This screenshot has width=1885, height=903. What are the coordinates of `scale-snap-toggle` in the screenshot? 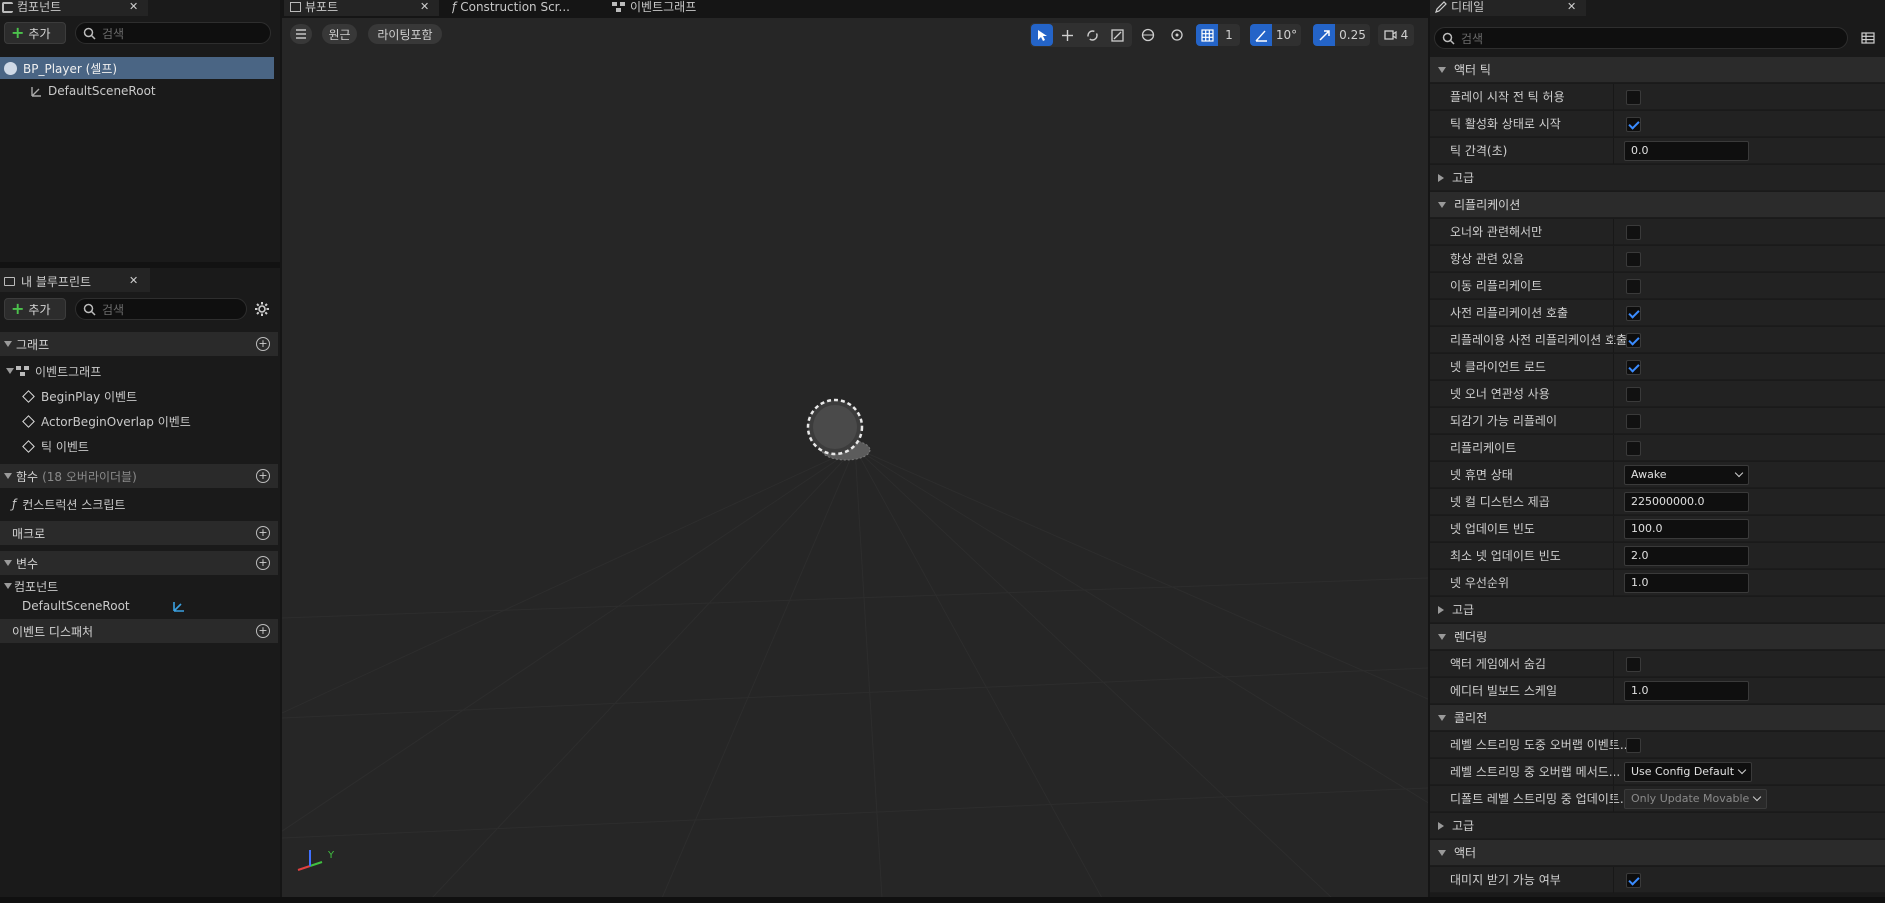 It's located at (1324, 35).